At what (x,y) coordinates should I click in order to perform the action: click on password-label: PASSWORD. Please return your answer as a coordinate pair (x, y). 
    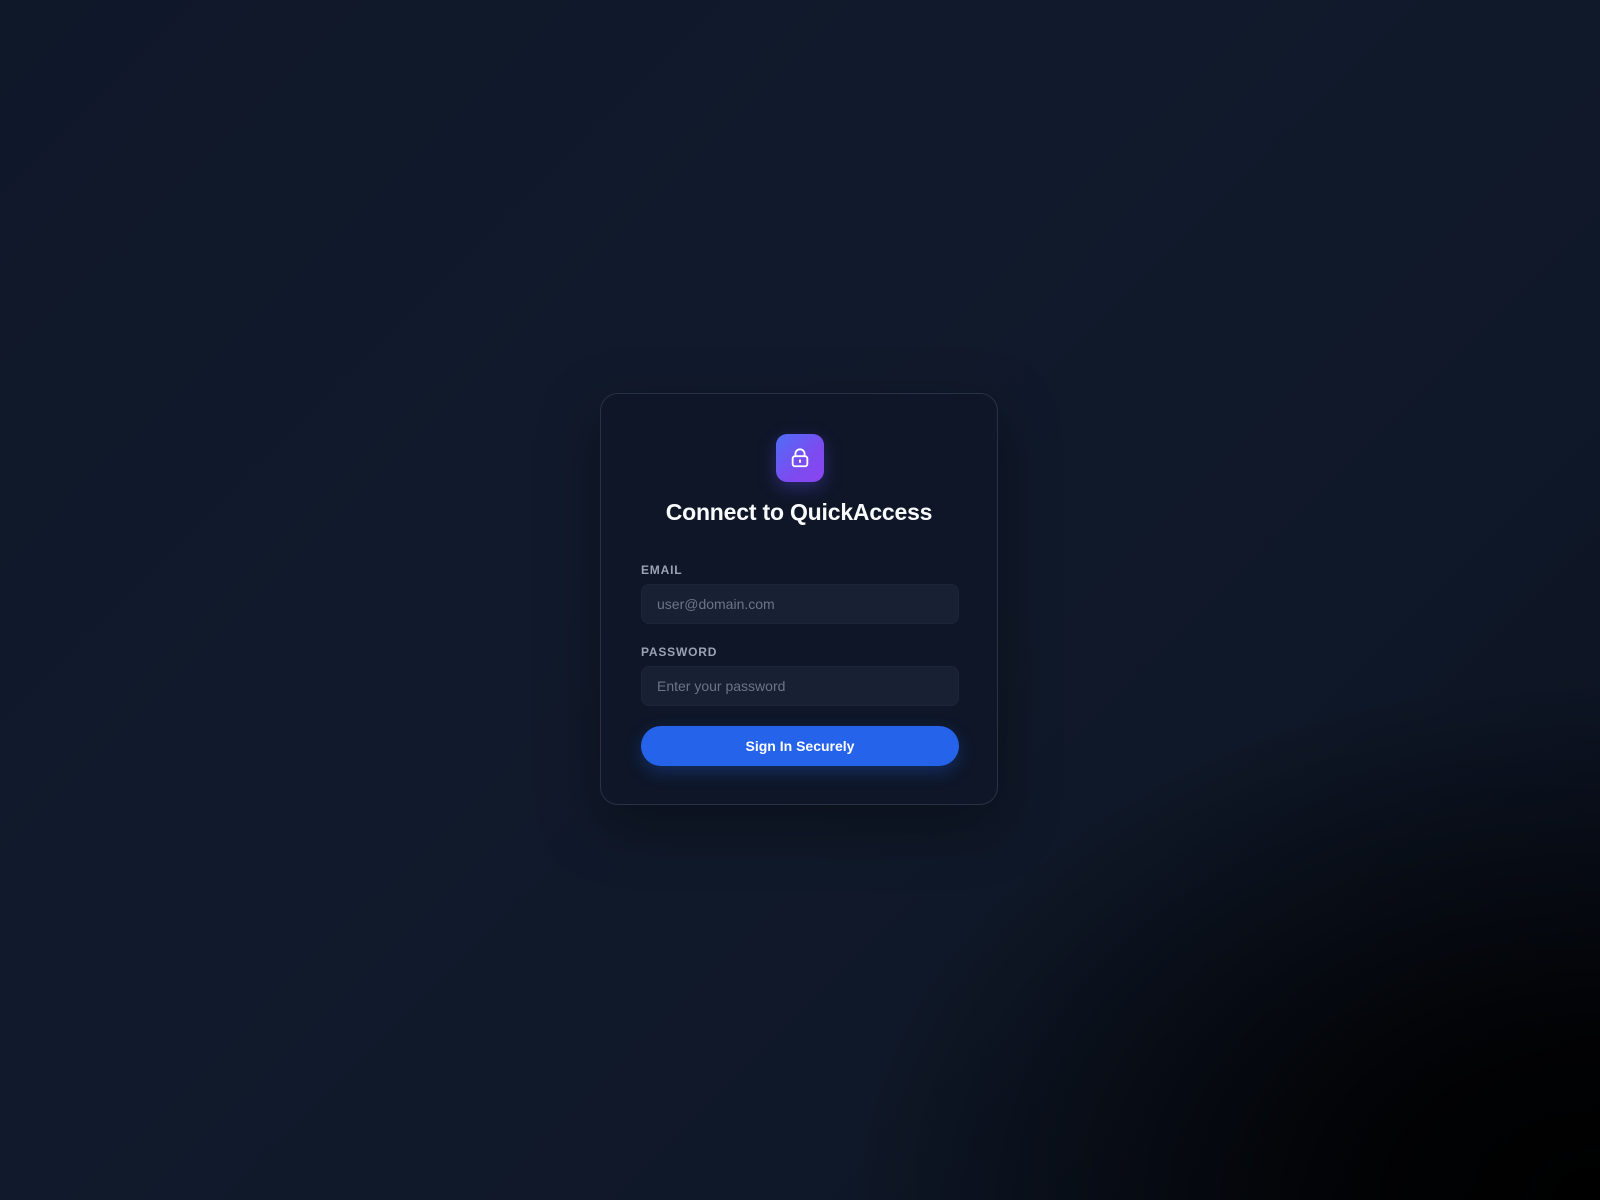
    Looking at the image, I should click on (679, 652).